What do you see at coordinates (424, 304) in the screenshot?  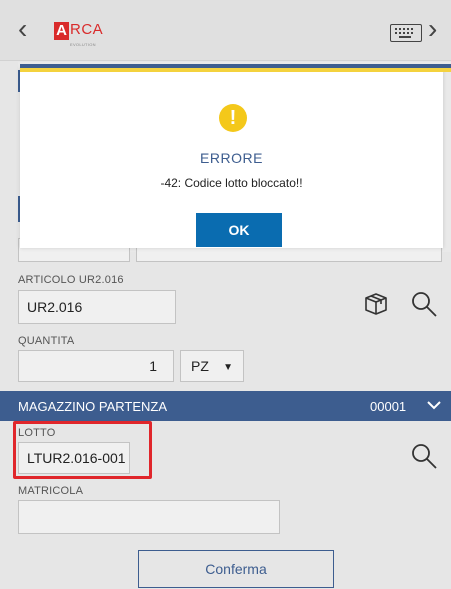 I see `search-icon` at bounding box center [424, 304].